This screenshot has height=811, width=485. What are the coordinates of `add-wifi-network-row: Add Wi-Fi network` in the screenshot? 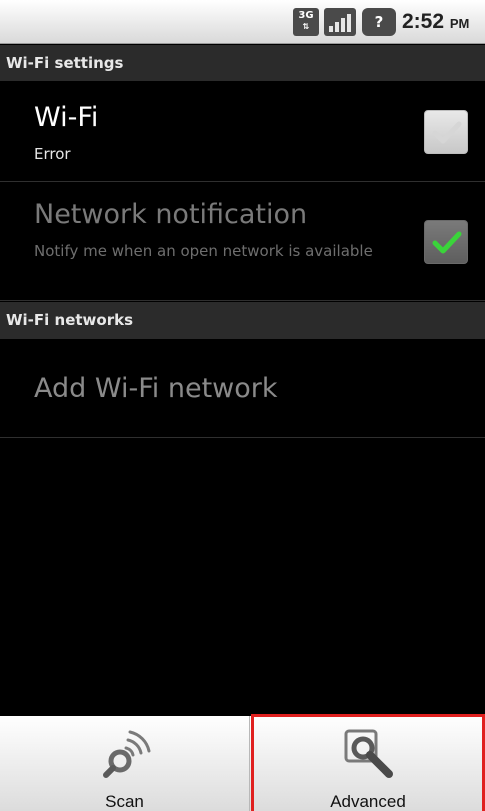 It's located at (242, 388).